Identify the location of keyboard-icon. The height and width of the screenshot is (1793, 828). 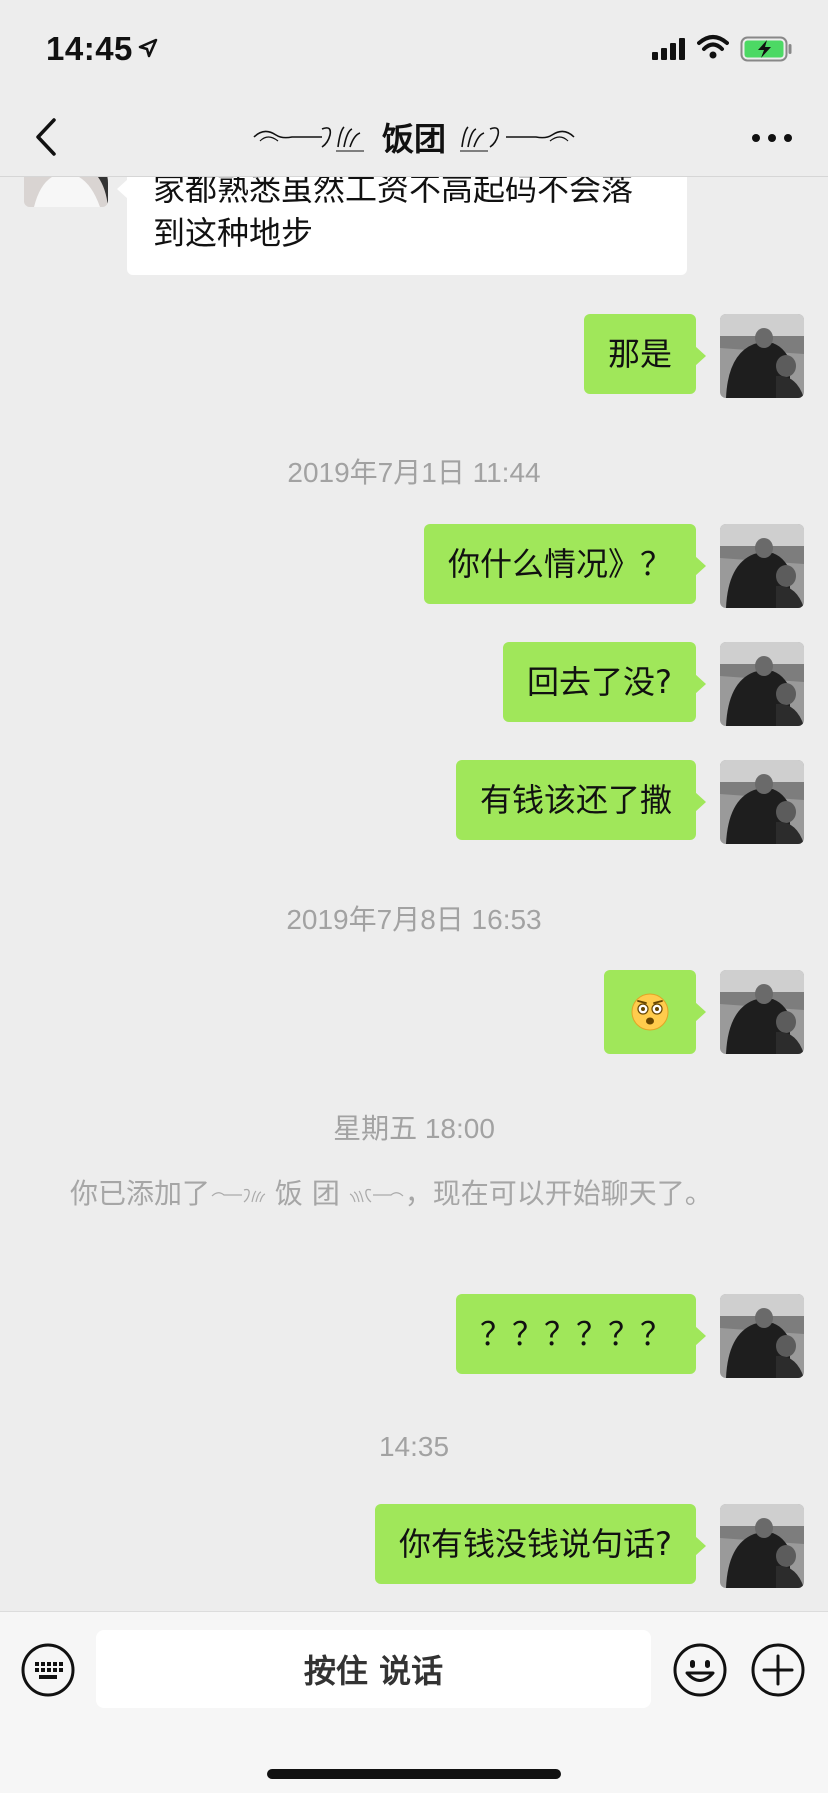
(48, 1670).